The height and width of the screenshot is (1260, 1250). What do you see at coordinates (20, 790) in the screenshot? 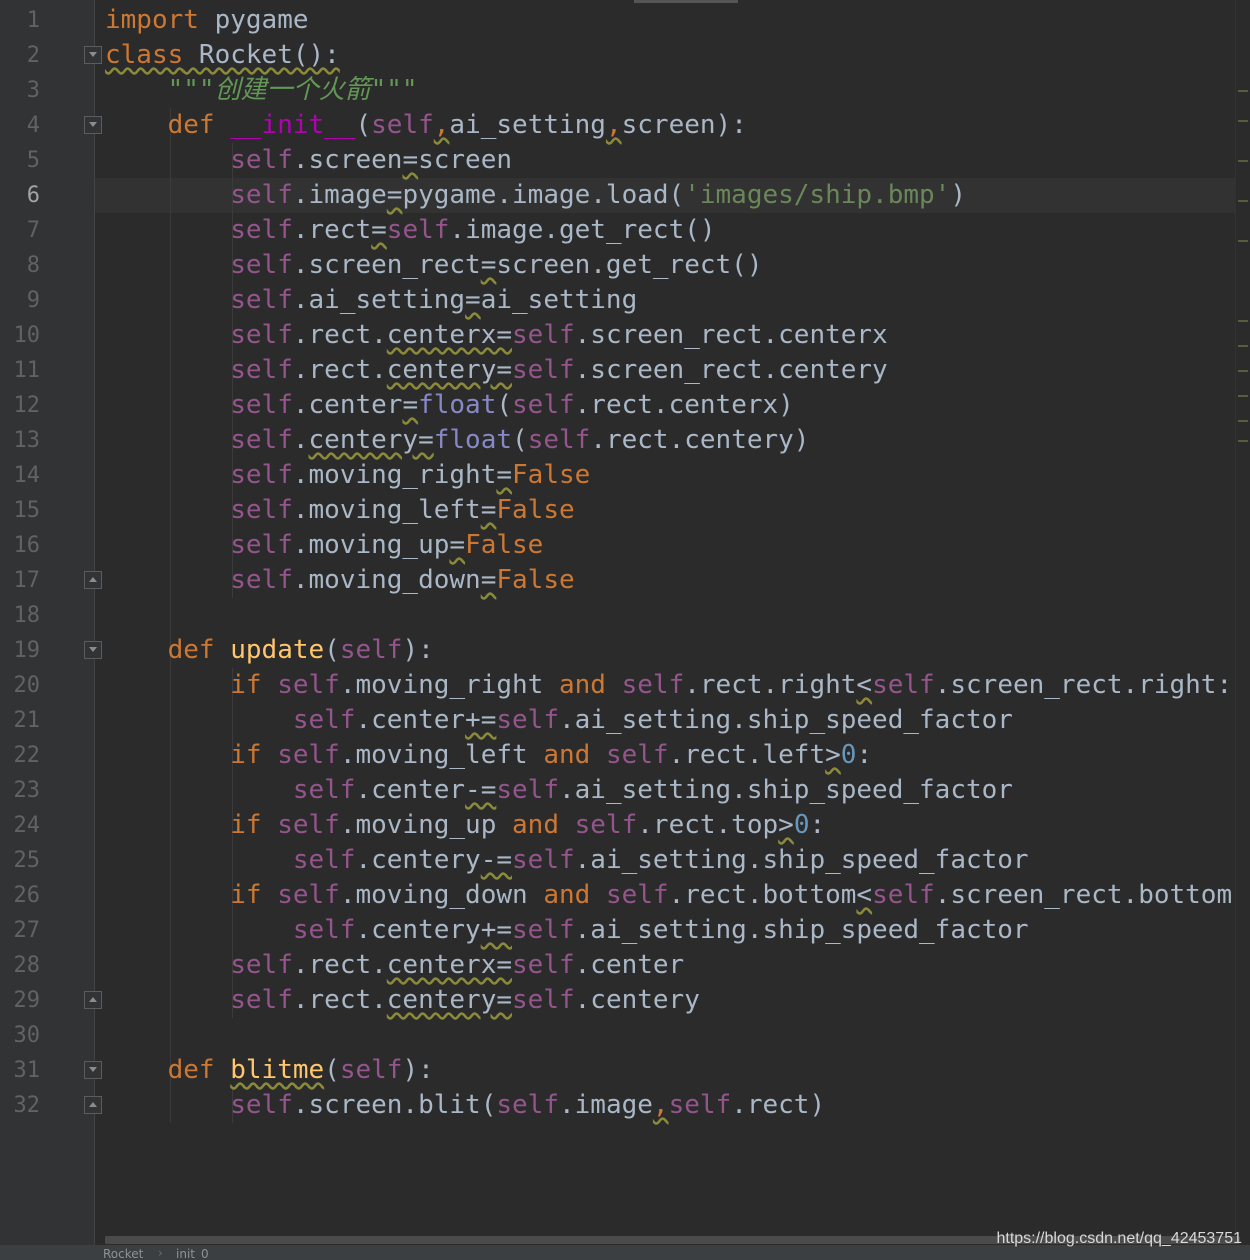
I see `line-number: 23` at bounding box center [20, 790].